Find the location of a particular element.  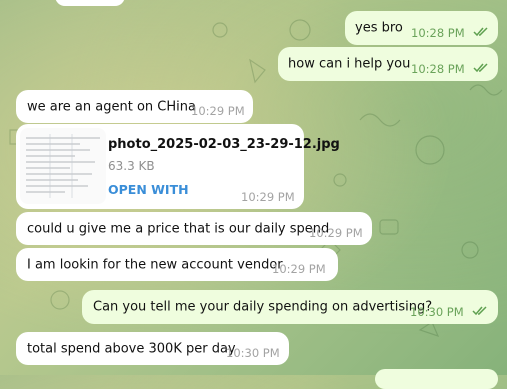

message-bubble-incoming: total spend above 300K per day 10:30 PM is located at coordinates (152, 348).